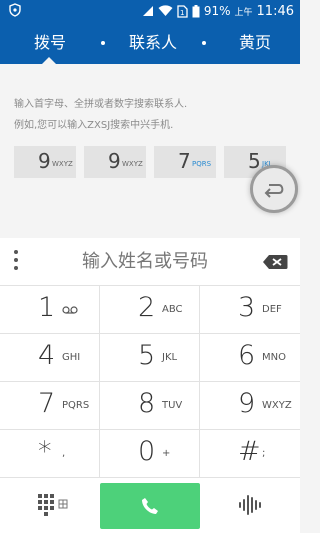 This screenshot has width=320, height=533. What do you see at coordinates (250, 358) in the screenshot?
I see `key-6: 6 MNO` at bounding box center [250, 358].